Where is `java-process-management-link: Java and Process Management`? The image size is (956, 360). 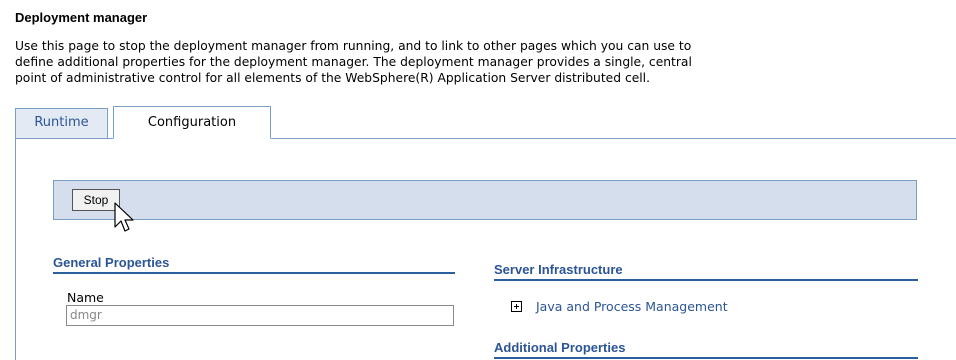
java-process-management-link: Java and Process Management is located at coordinates (632, 306).